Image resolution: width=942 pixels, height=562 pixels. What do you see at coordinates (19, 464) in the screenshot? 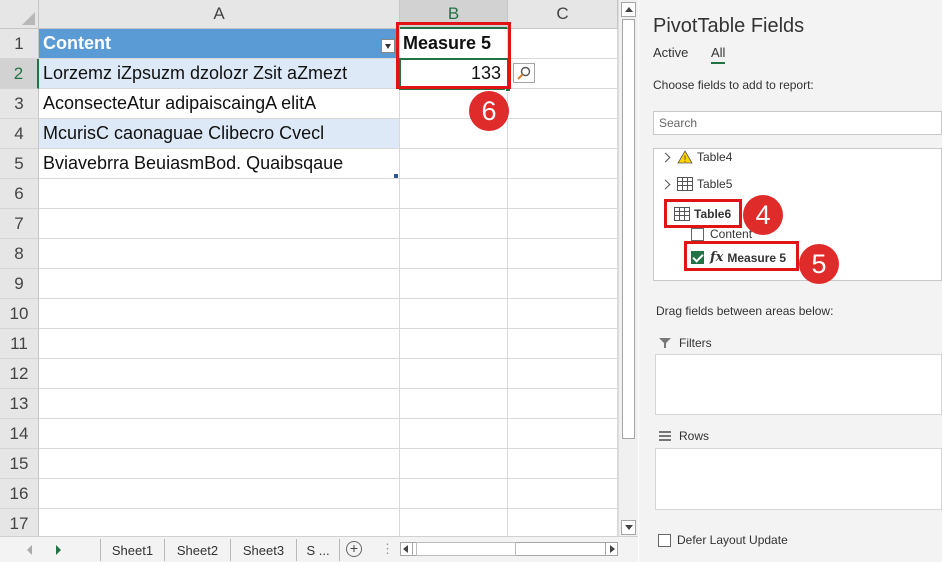
I see `row-header: 15` at bounding box center [19, 464].